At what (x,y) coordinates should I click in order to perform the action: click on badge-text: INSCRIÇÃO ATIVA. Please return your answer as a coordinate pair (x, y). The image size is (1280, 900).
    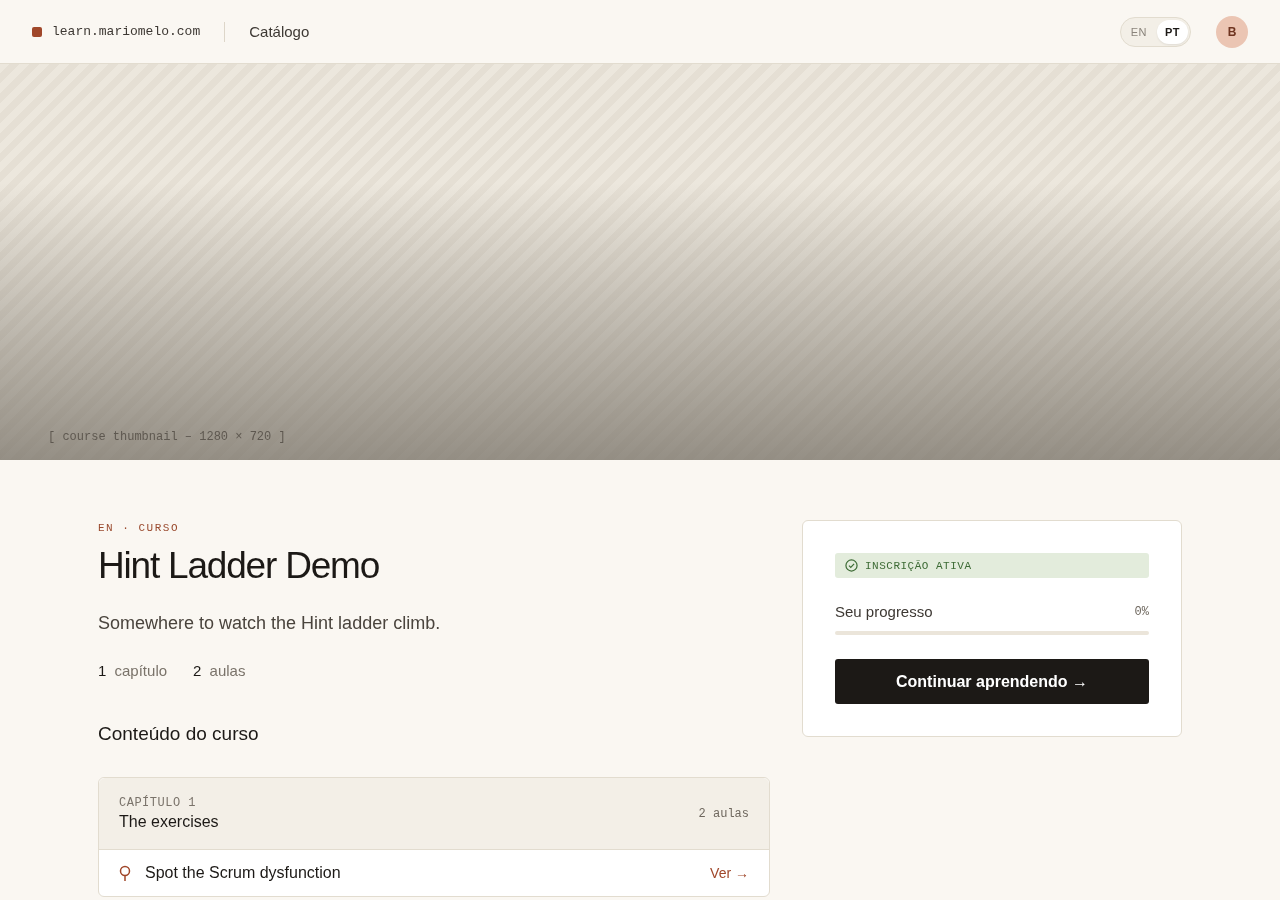
    Looking at the image, I should click on (918, 565).